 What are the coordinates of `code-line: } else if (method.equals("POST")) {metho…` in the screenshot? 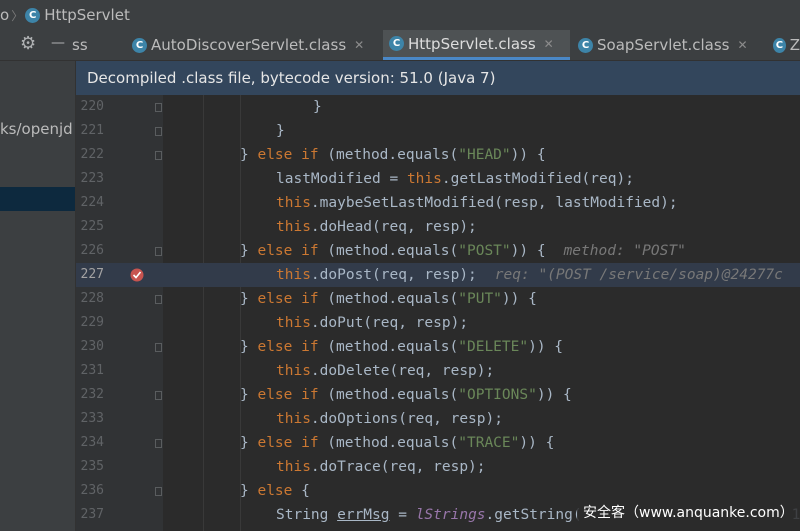 It's located at (463, 251).